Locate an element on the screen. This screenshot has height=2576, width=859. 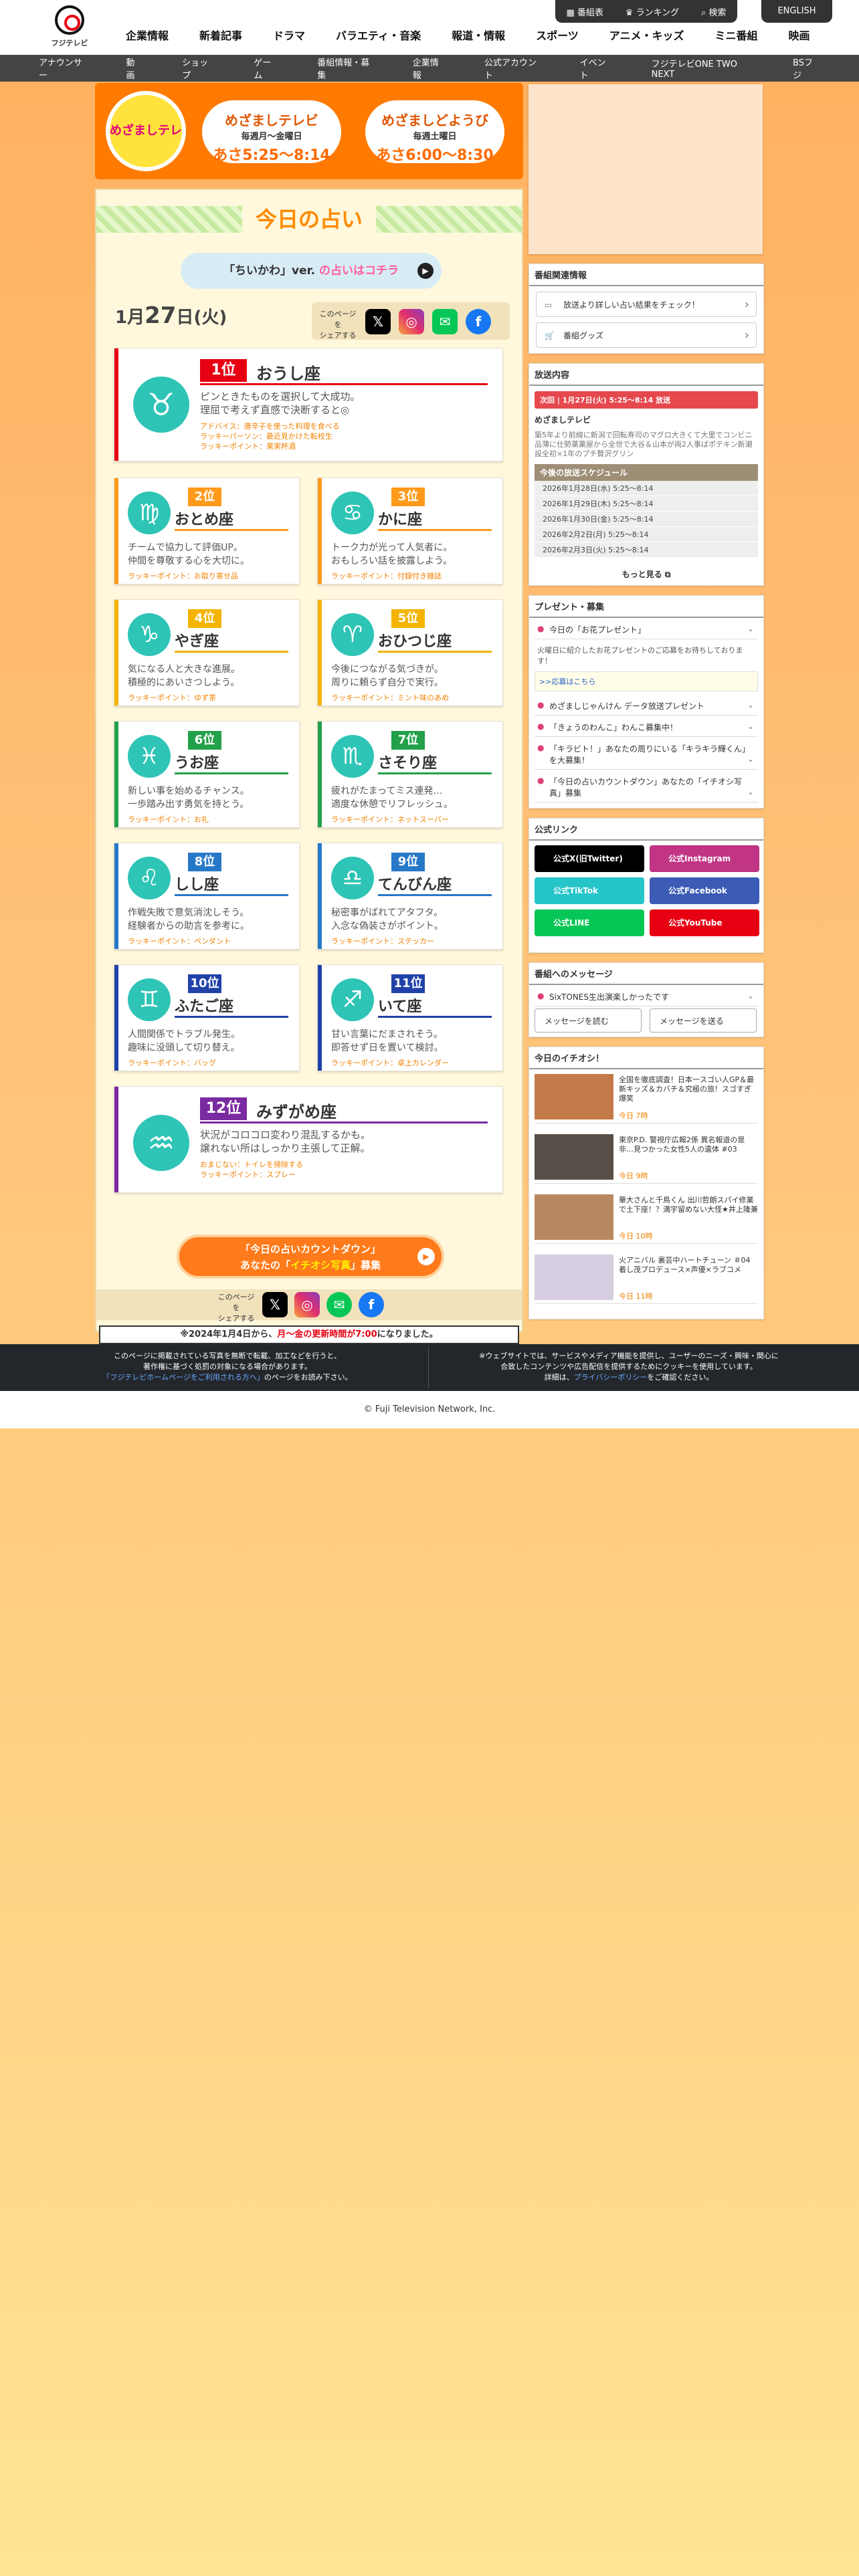
next-broadcast: 次回 | 1月27日(火) 5:25〜8:14 放送 is located at coordinates (646, 400).